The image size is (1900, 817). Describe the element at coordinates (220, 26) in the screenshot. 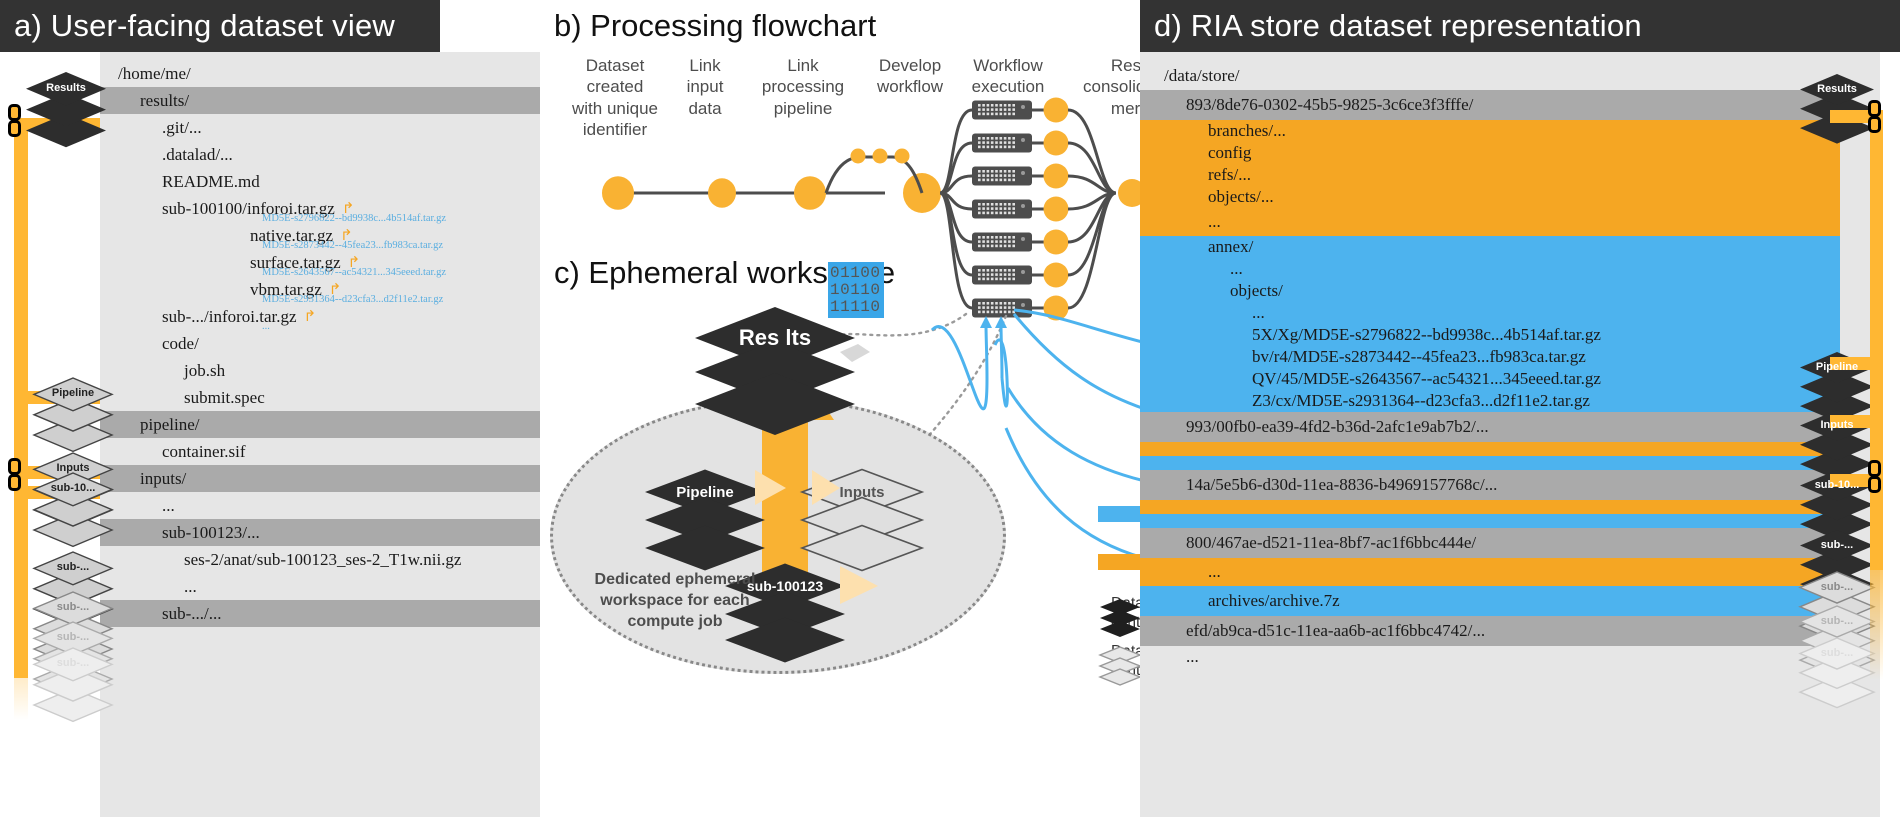

I see `panel-a-title: a) User-facing dataset view` at that location.